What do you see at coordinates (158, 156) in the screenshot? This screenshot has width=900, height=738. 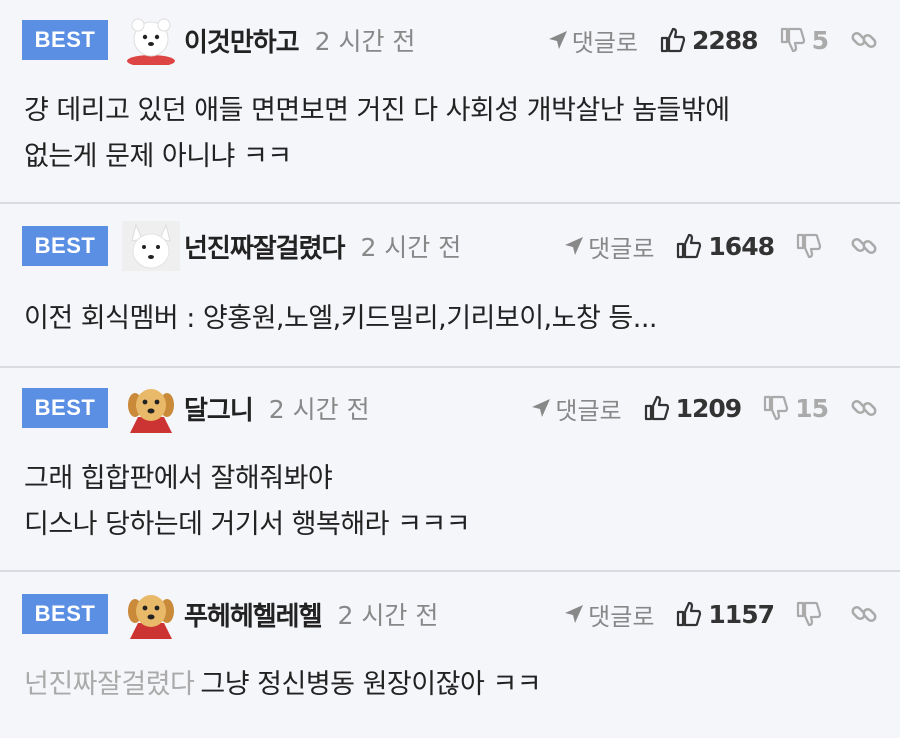 I see `comment-line: 없는게 문제 아니냐 ㅋㅋ` at bounding box center [158, 156].